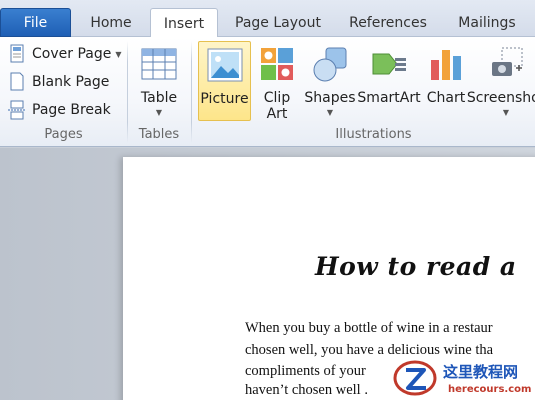 The image size is (535, 400). What do you see at coordinates (481, 372) in the screenshot?
I see `watermark-text: 这里教程网` at bounding box center [481, 372].